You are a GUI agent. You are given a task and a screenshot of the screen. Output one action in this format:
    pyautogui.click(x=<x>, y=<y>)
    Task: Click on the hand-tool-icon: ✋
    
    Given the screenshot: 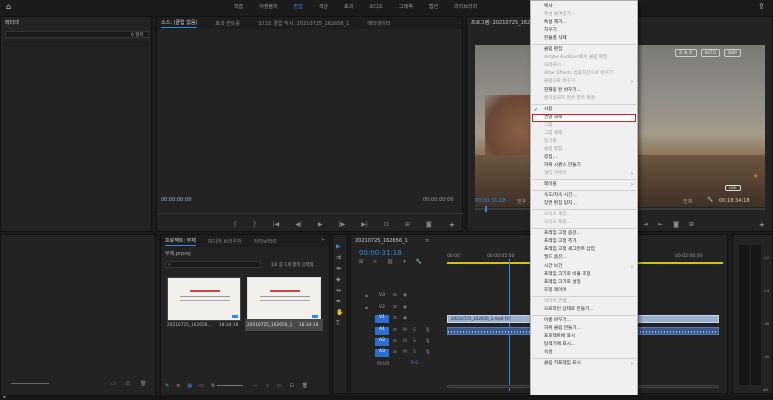 What is the action you would take?
    pyautogui.click(x=339, y=312)
    